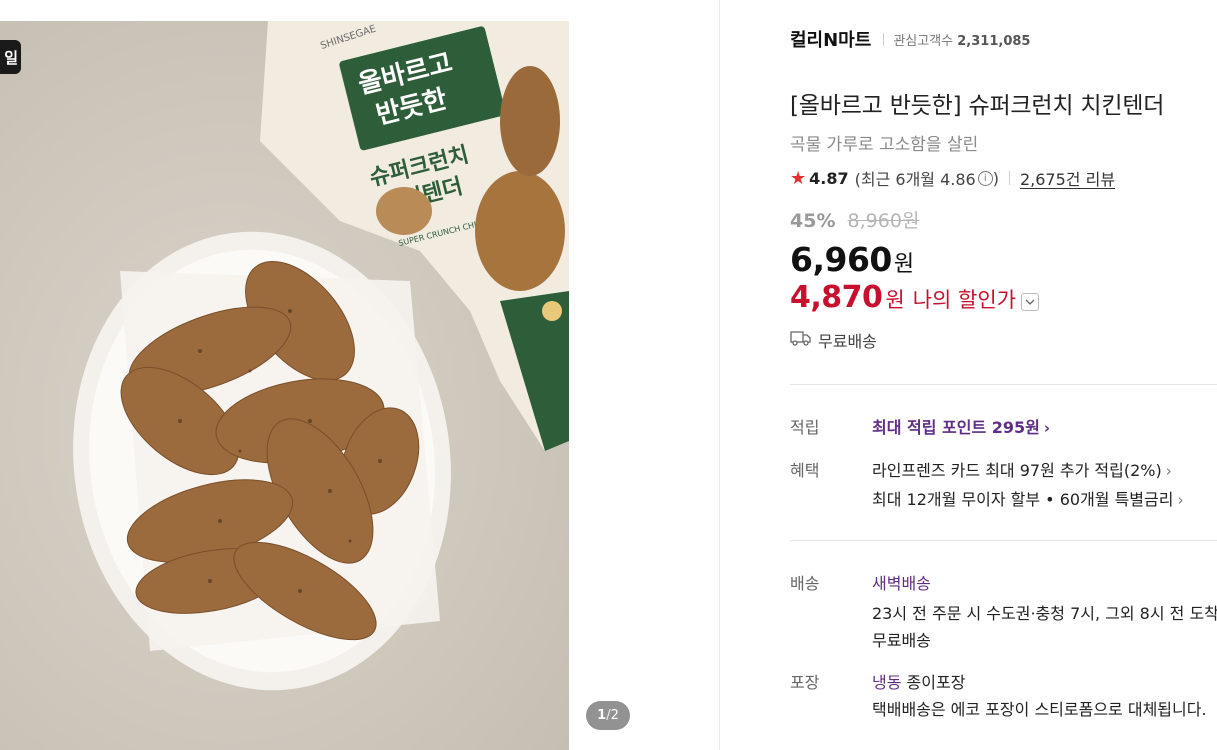 The height and width of the screenshot is (750, 1217). What do you see at coordinates (813, 221) in the screenshot?
I see `discount-rate: 45%` at bounding box center [813, 221].